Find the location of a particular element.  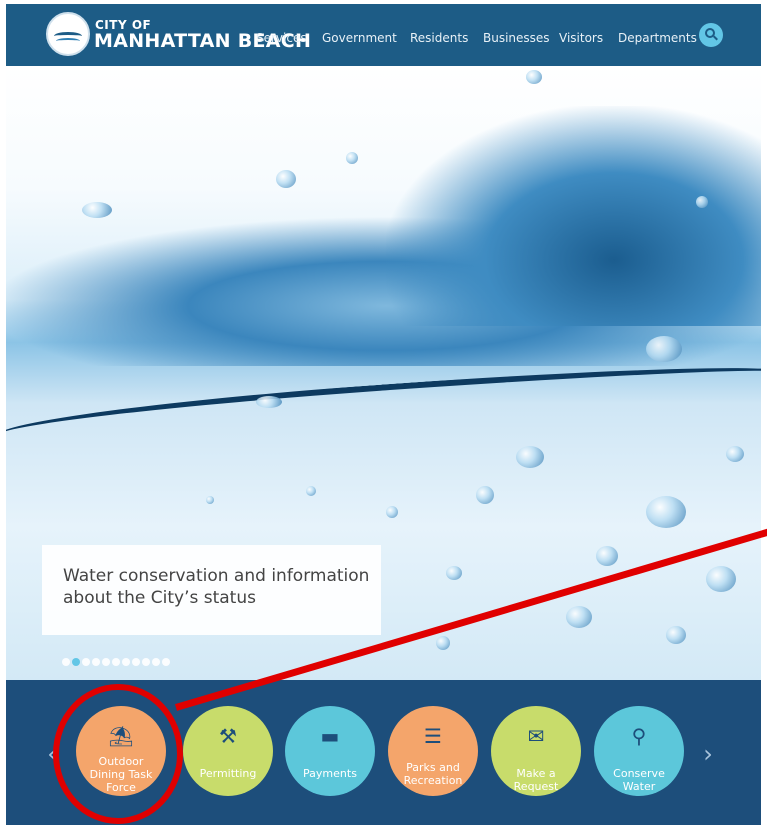

request-form-icon: ✉ is located at coordinates (536, 736).